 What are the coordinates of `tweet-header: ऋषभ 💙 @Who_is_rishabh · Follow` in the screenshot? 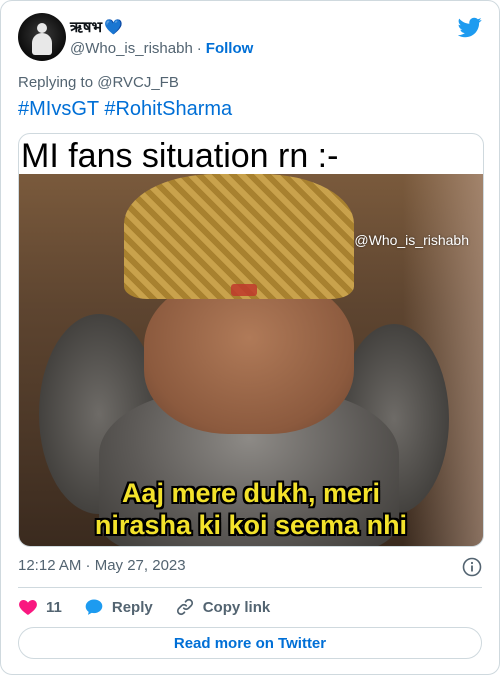 It's located at (250, 39).